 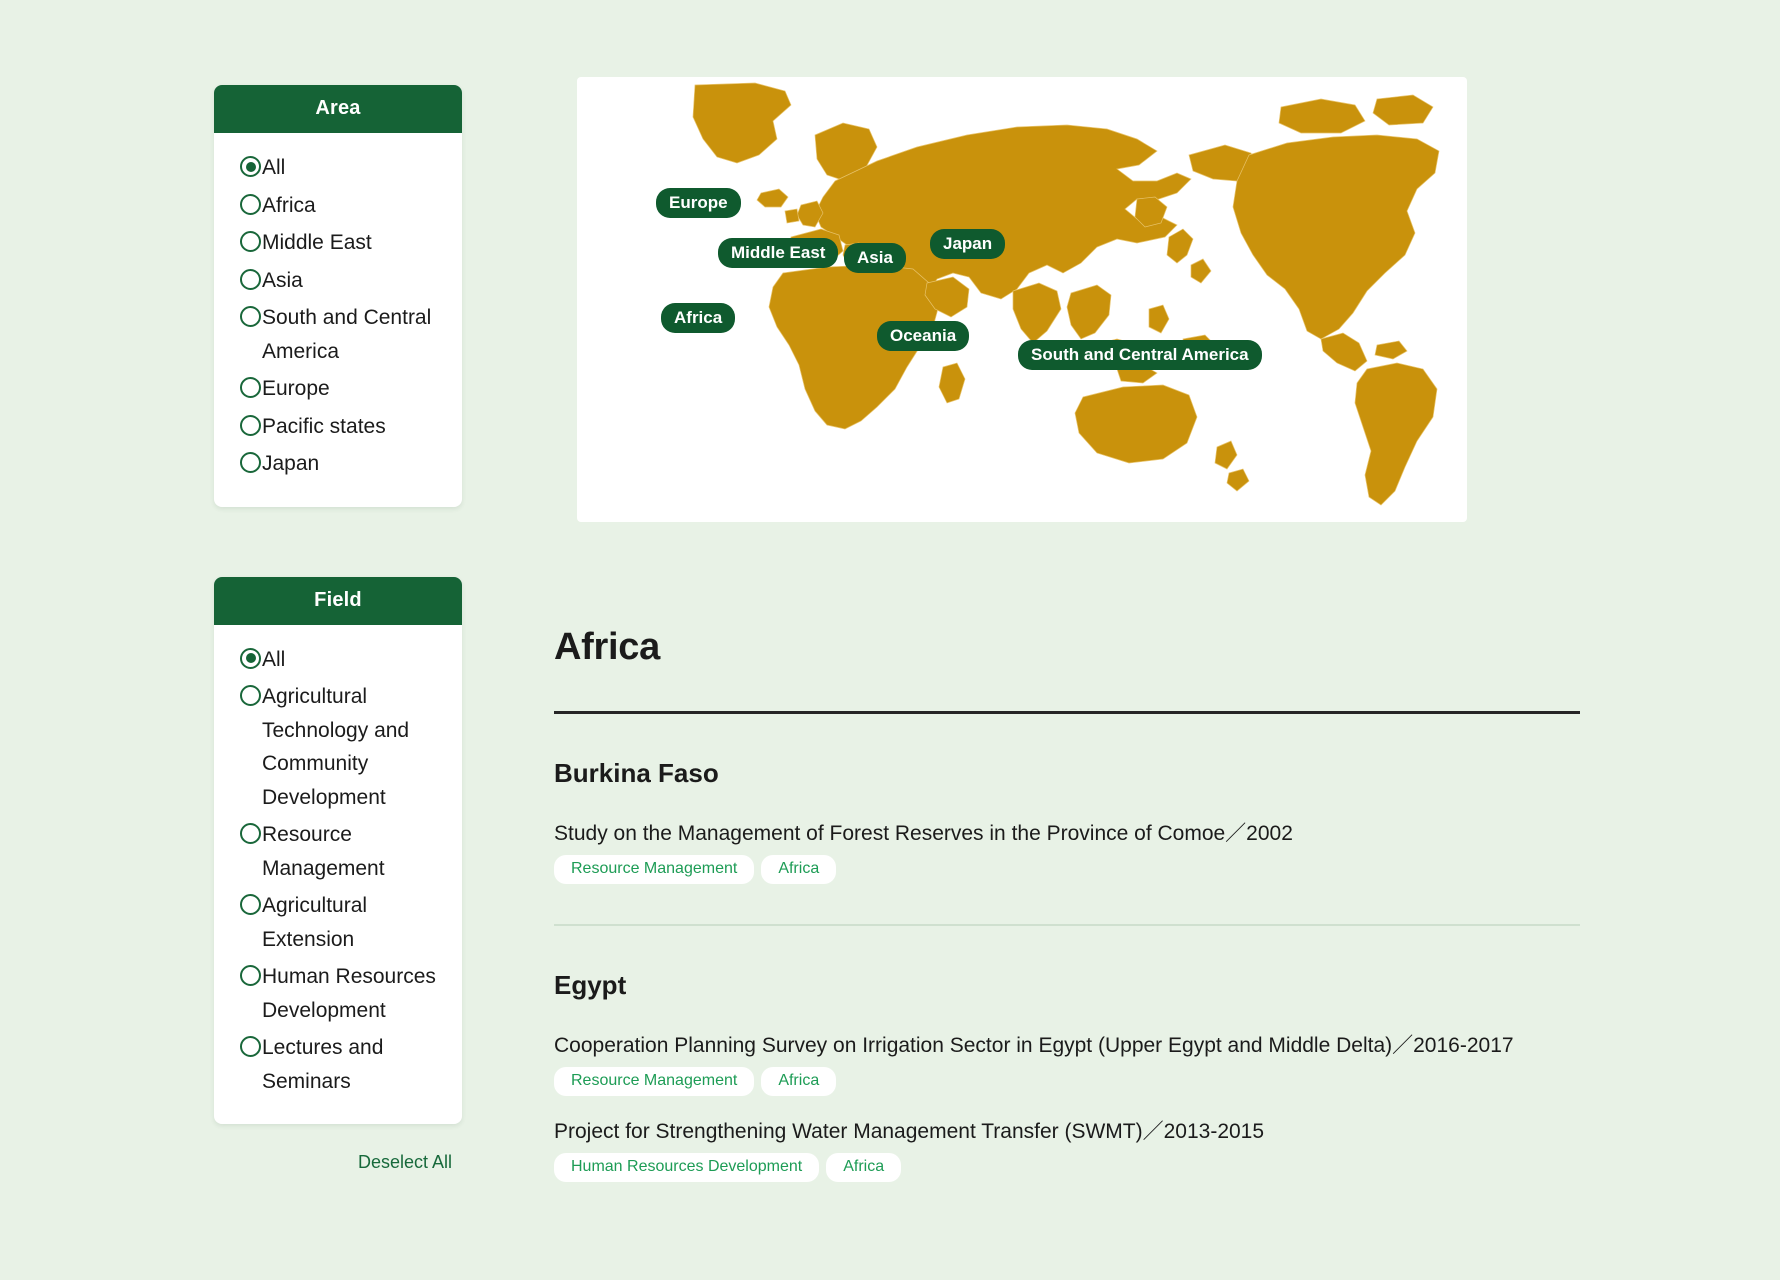 What do you see at coordinates (875, 258) in the screenshot?
I see `map-label-asia: Asia` at bounding box center [875, 258].